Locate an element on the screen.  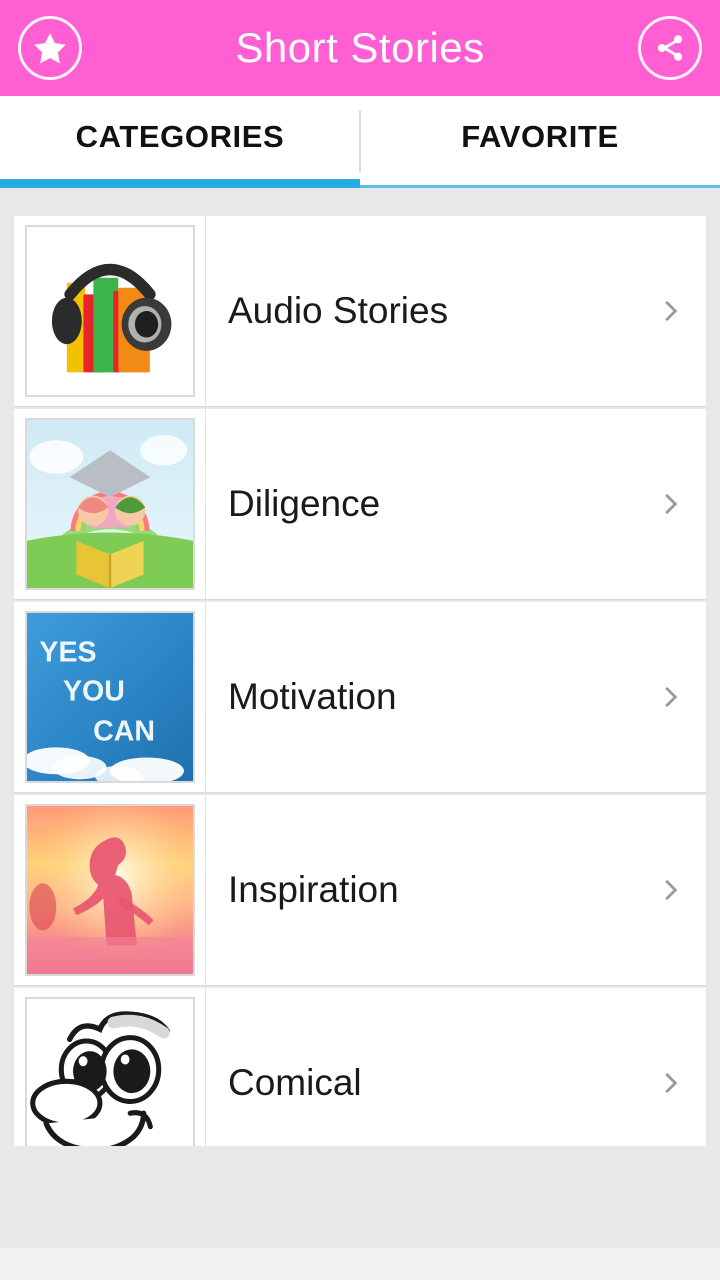
share-button is located at coordinates (670, 48).